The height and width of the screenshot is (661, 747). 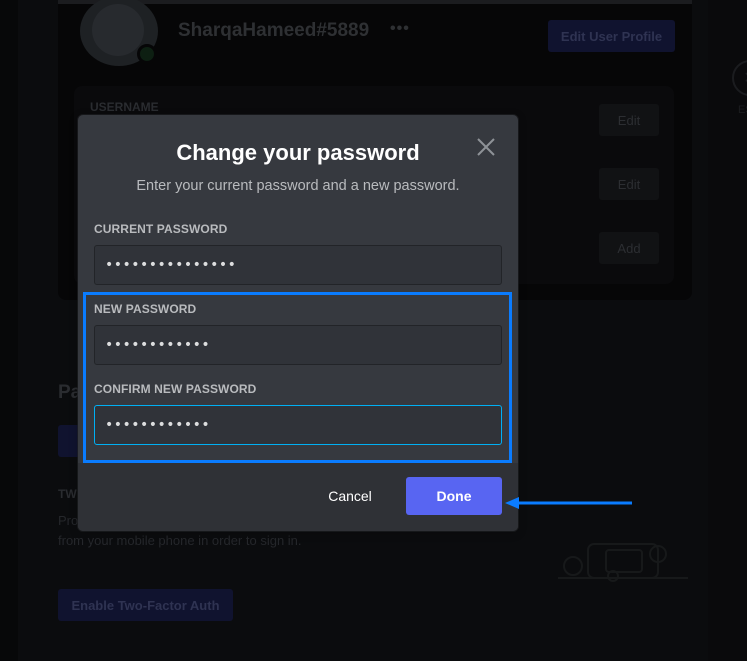 I want to click on confirm-password-input: ••••••••••••, so click(x=298, y=425).